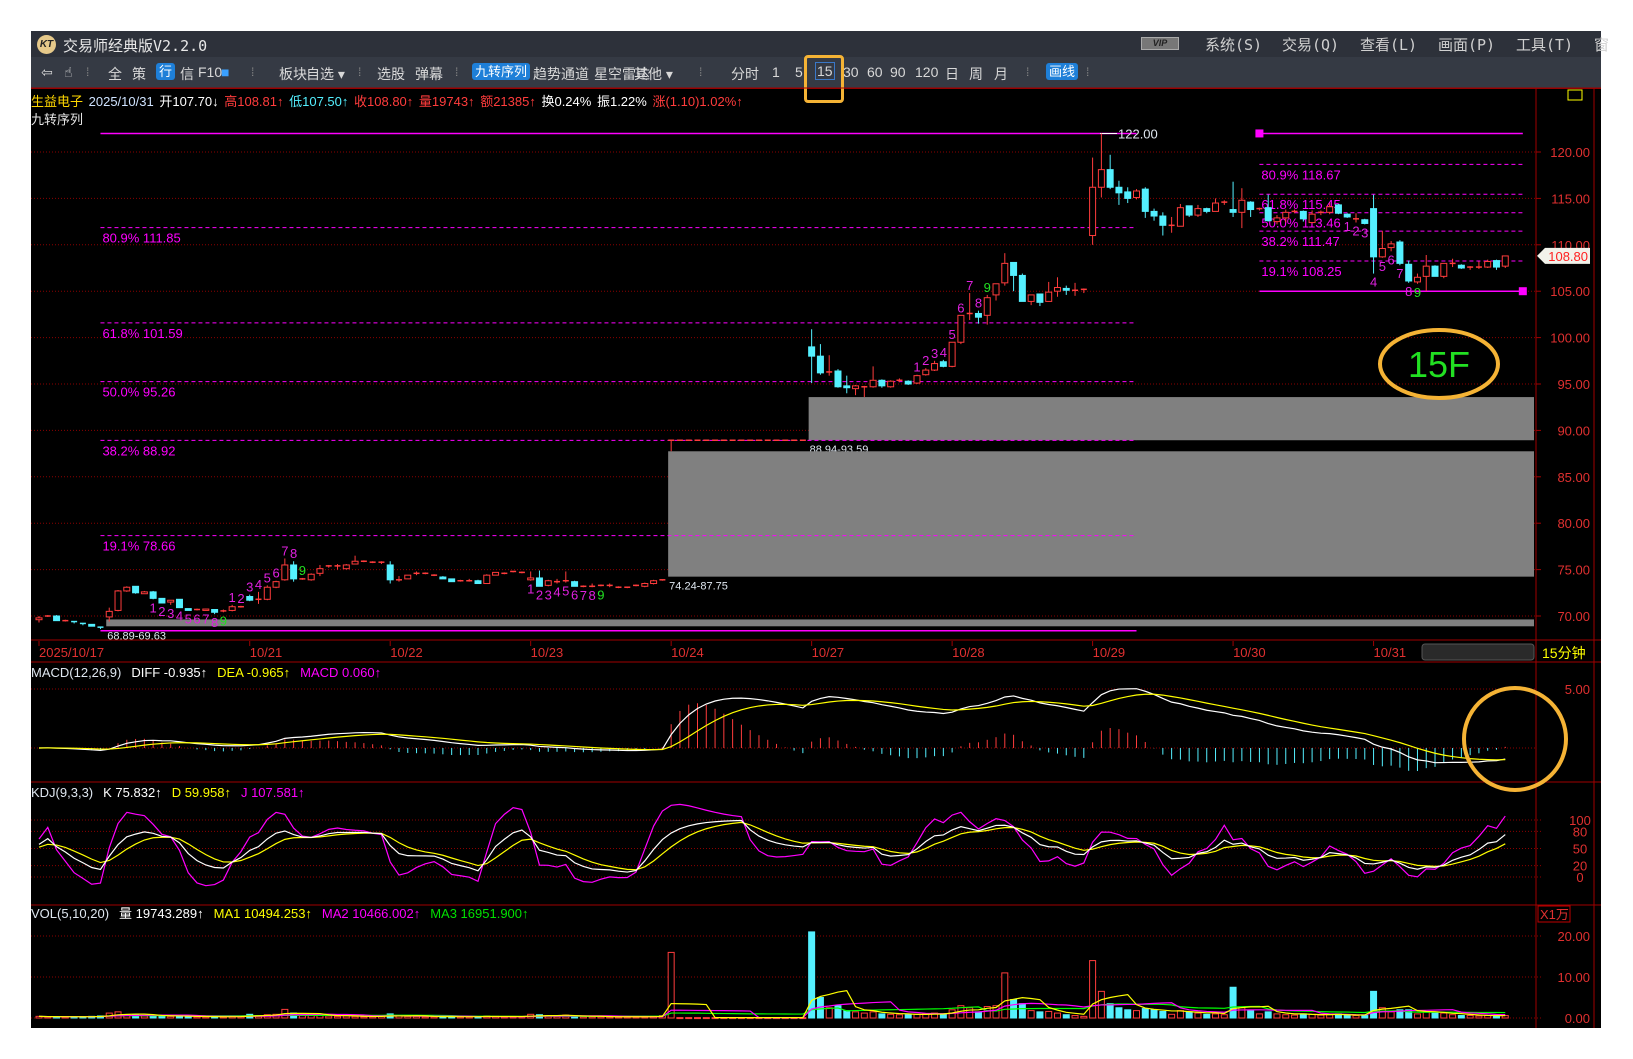 Image resolution: width=1633 pixels, height=1059 pixels. I want to click on vol-axis-label: 0.00, so click(1577, 1018).